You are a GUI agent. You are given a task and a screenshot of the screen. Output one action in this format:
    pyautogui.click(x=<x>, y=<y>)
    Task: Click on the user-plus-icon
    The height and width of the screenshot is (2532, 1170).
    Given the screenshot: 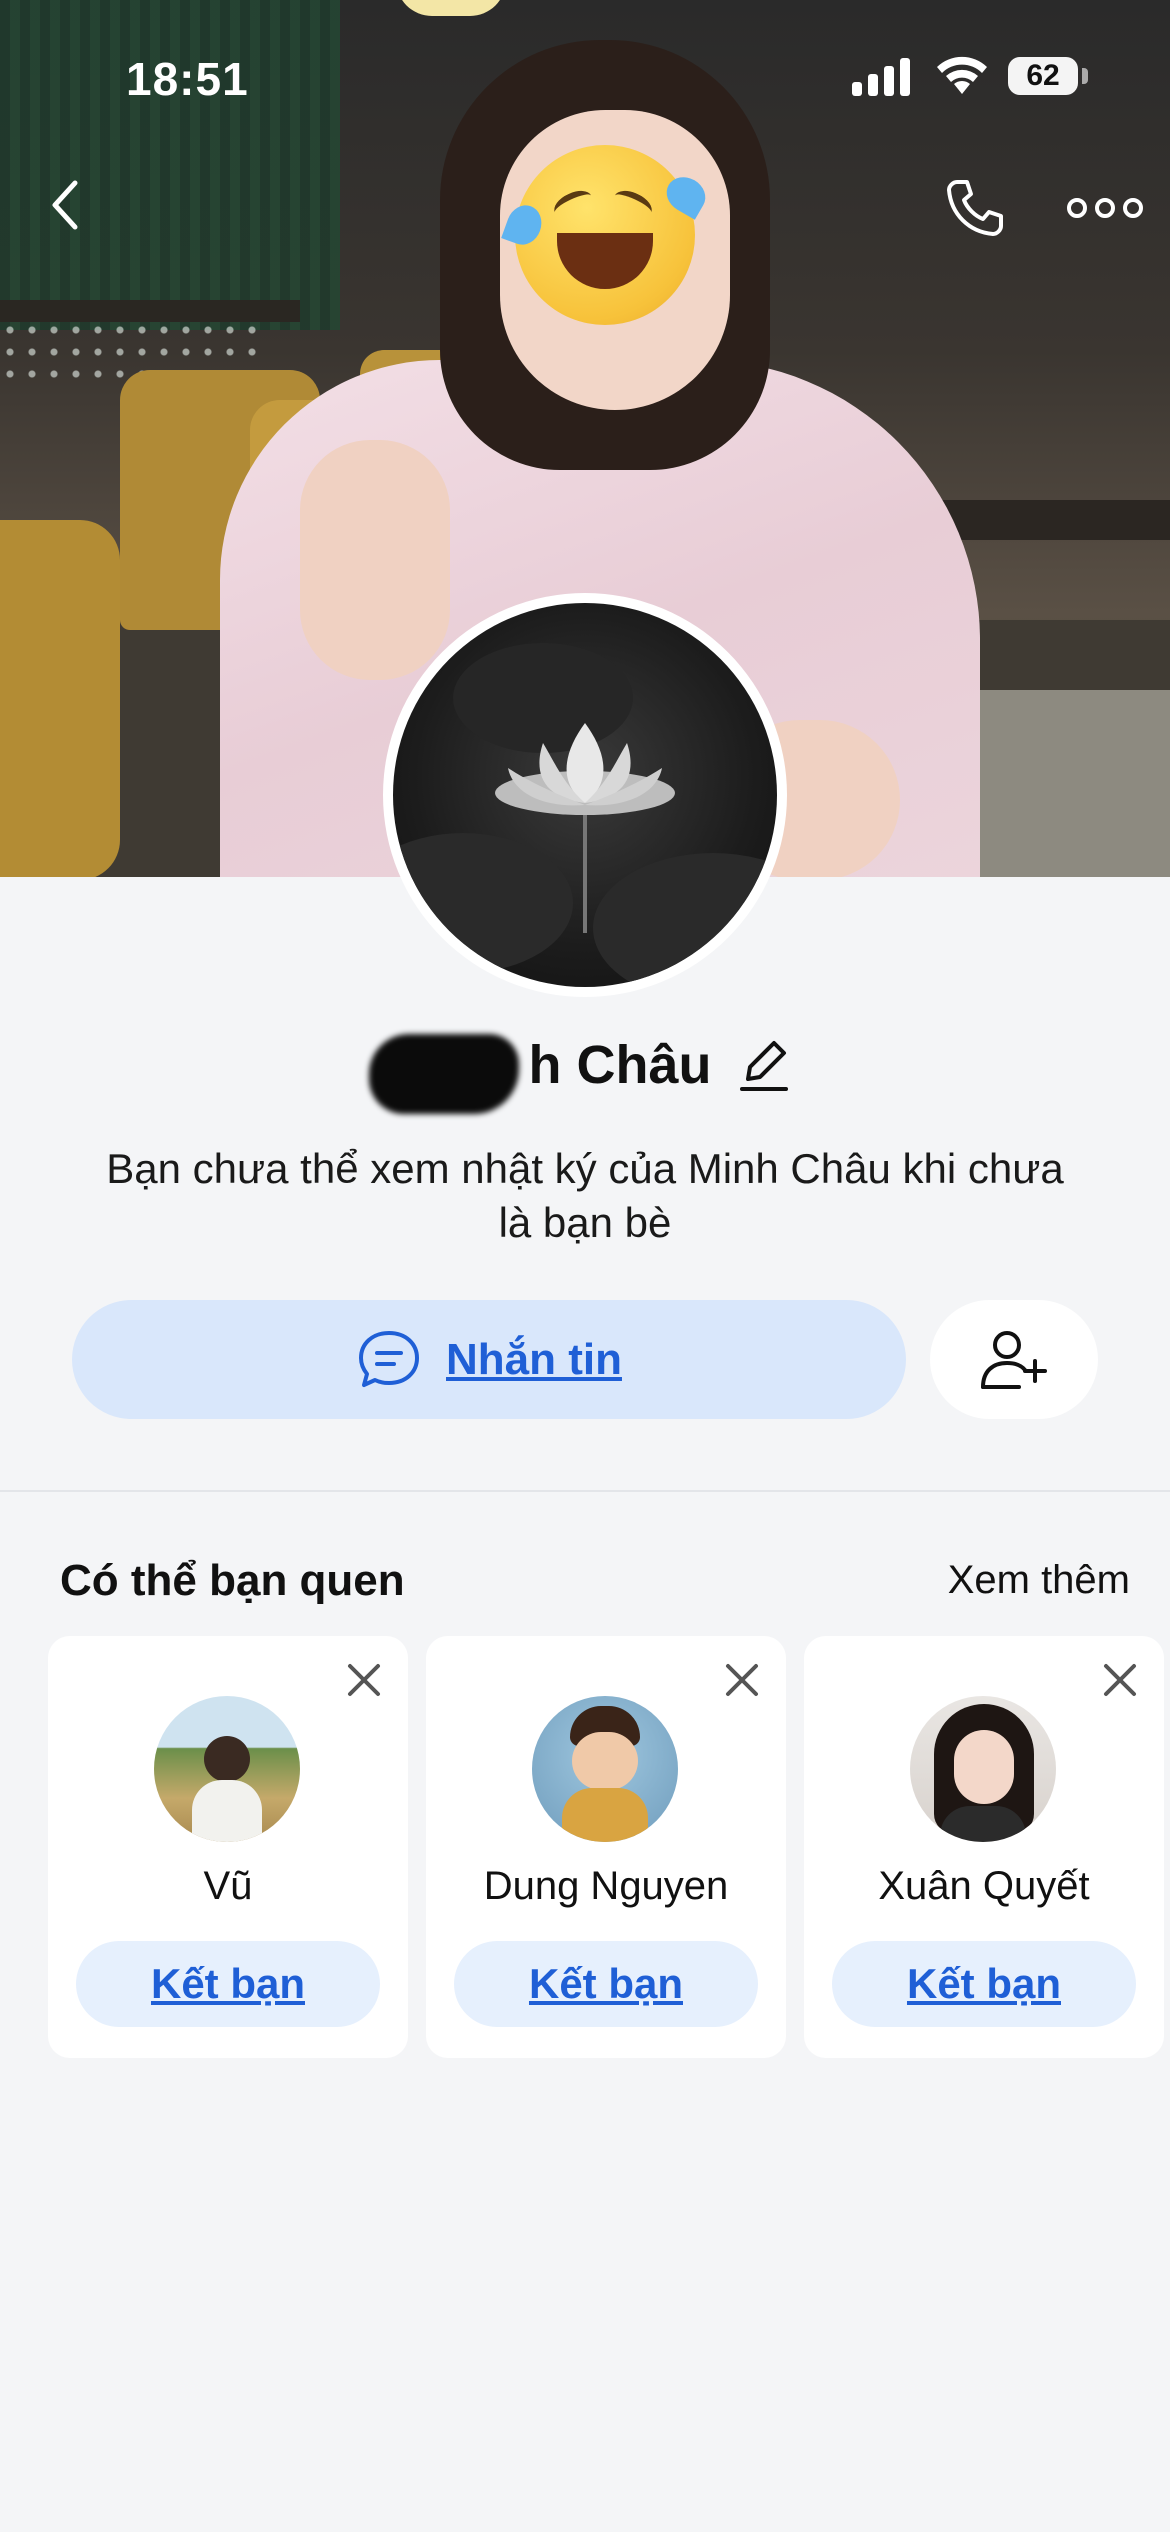 What is the action you would take?
    pyautogui.click(x=1014, y=1359)
    